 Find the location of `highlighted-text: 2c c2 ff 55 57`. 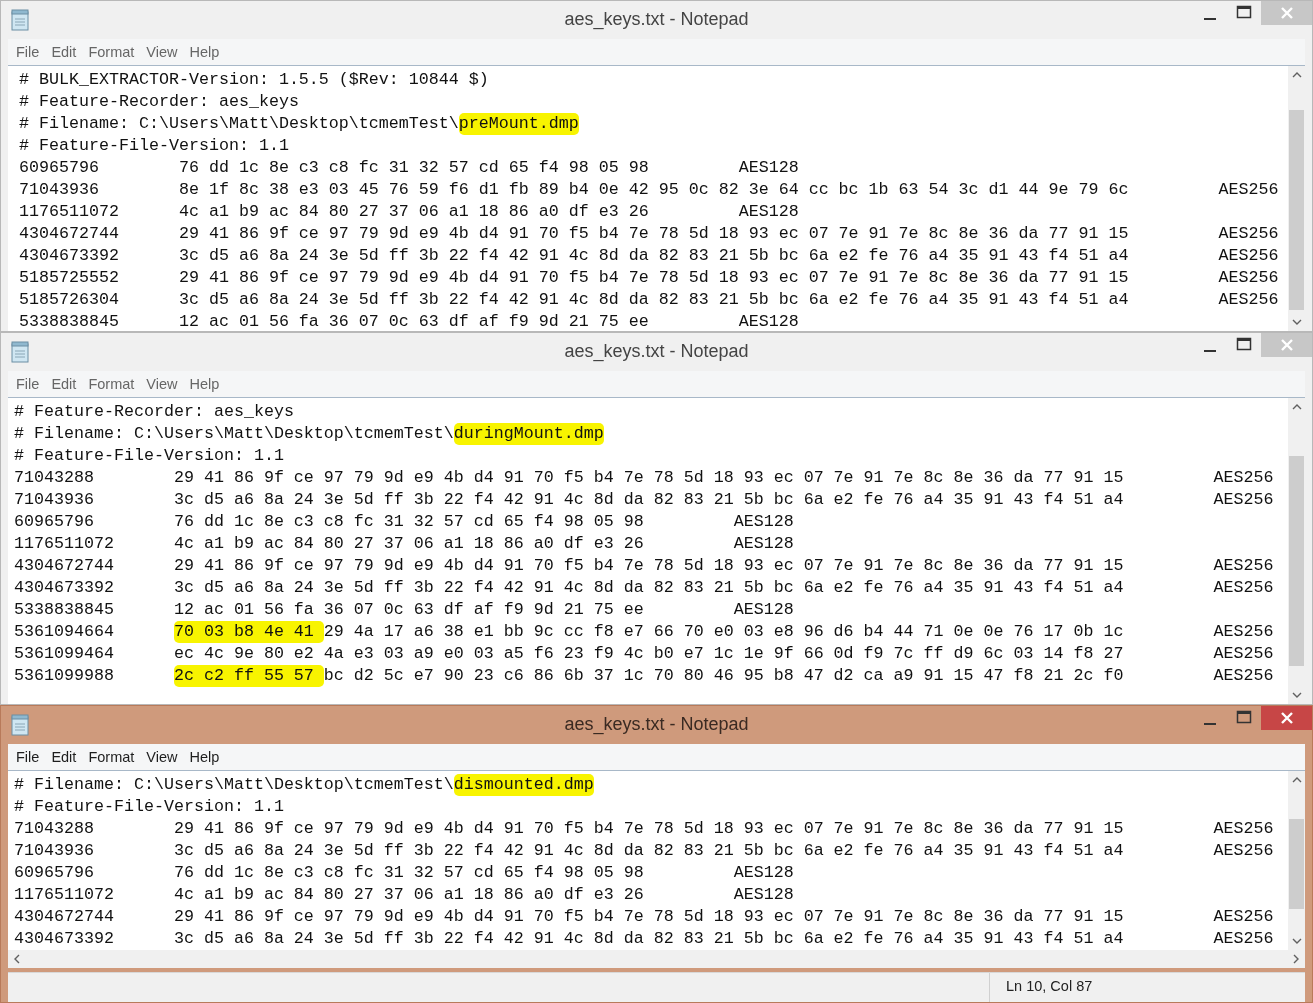

highlighted-text: 2c c2 ff 55 57 is located at coordinates (248, 676).